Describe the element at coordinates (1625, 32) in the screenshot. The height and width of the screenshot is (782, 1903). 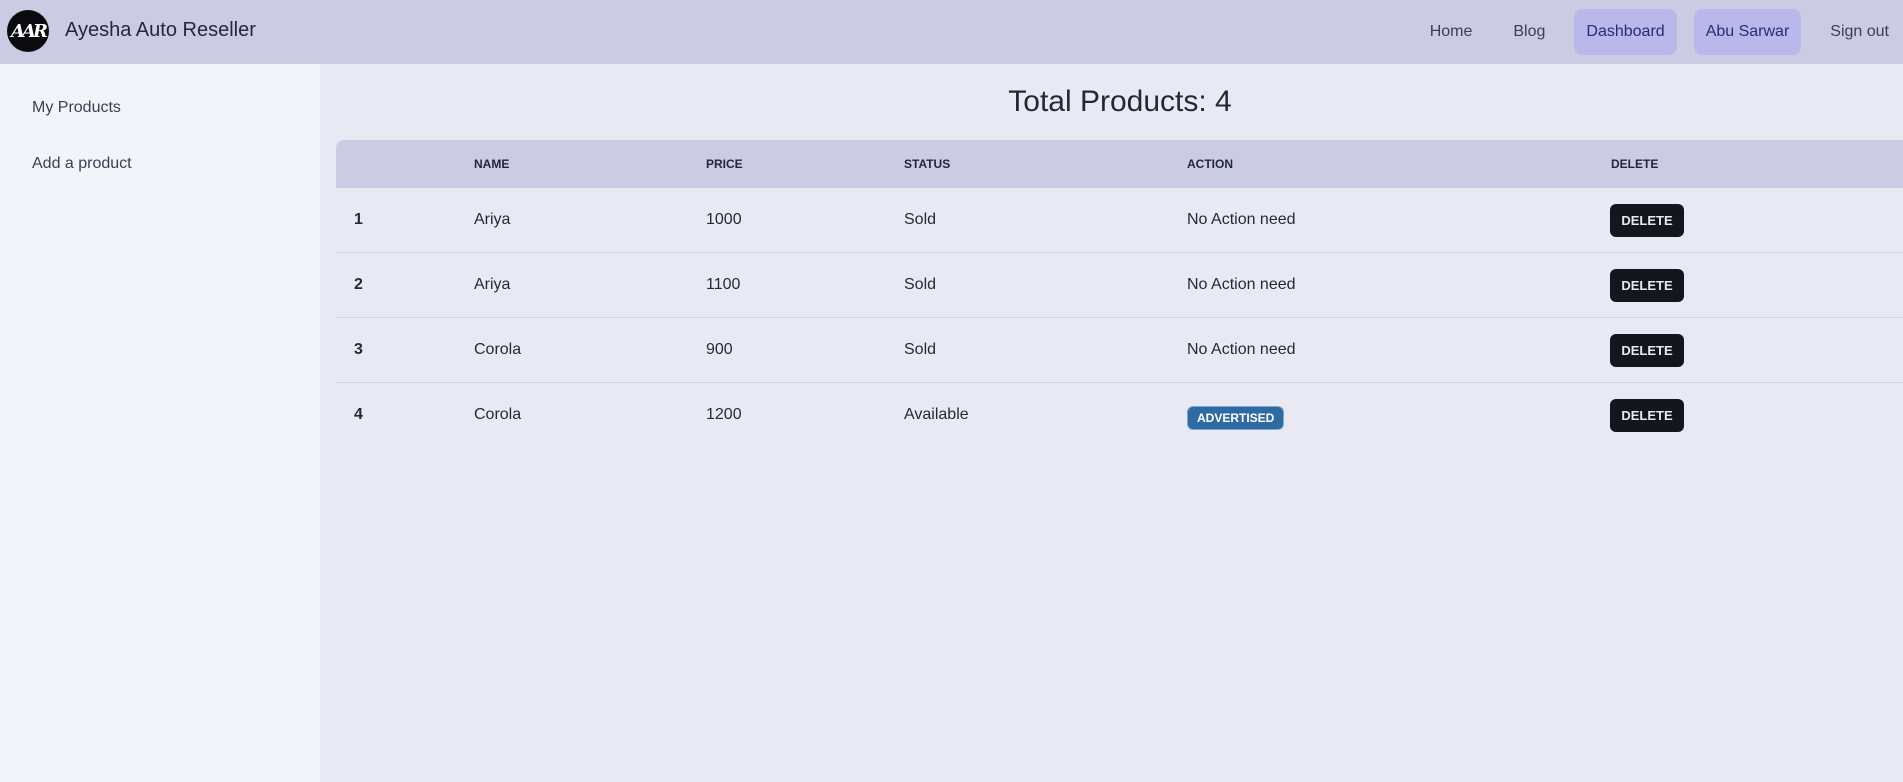
I see `nav-dashboard: Dashboard` at that location.